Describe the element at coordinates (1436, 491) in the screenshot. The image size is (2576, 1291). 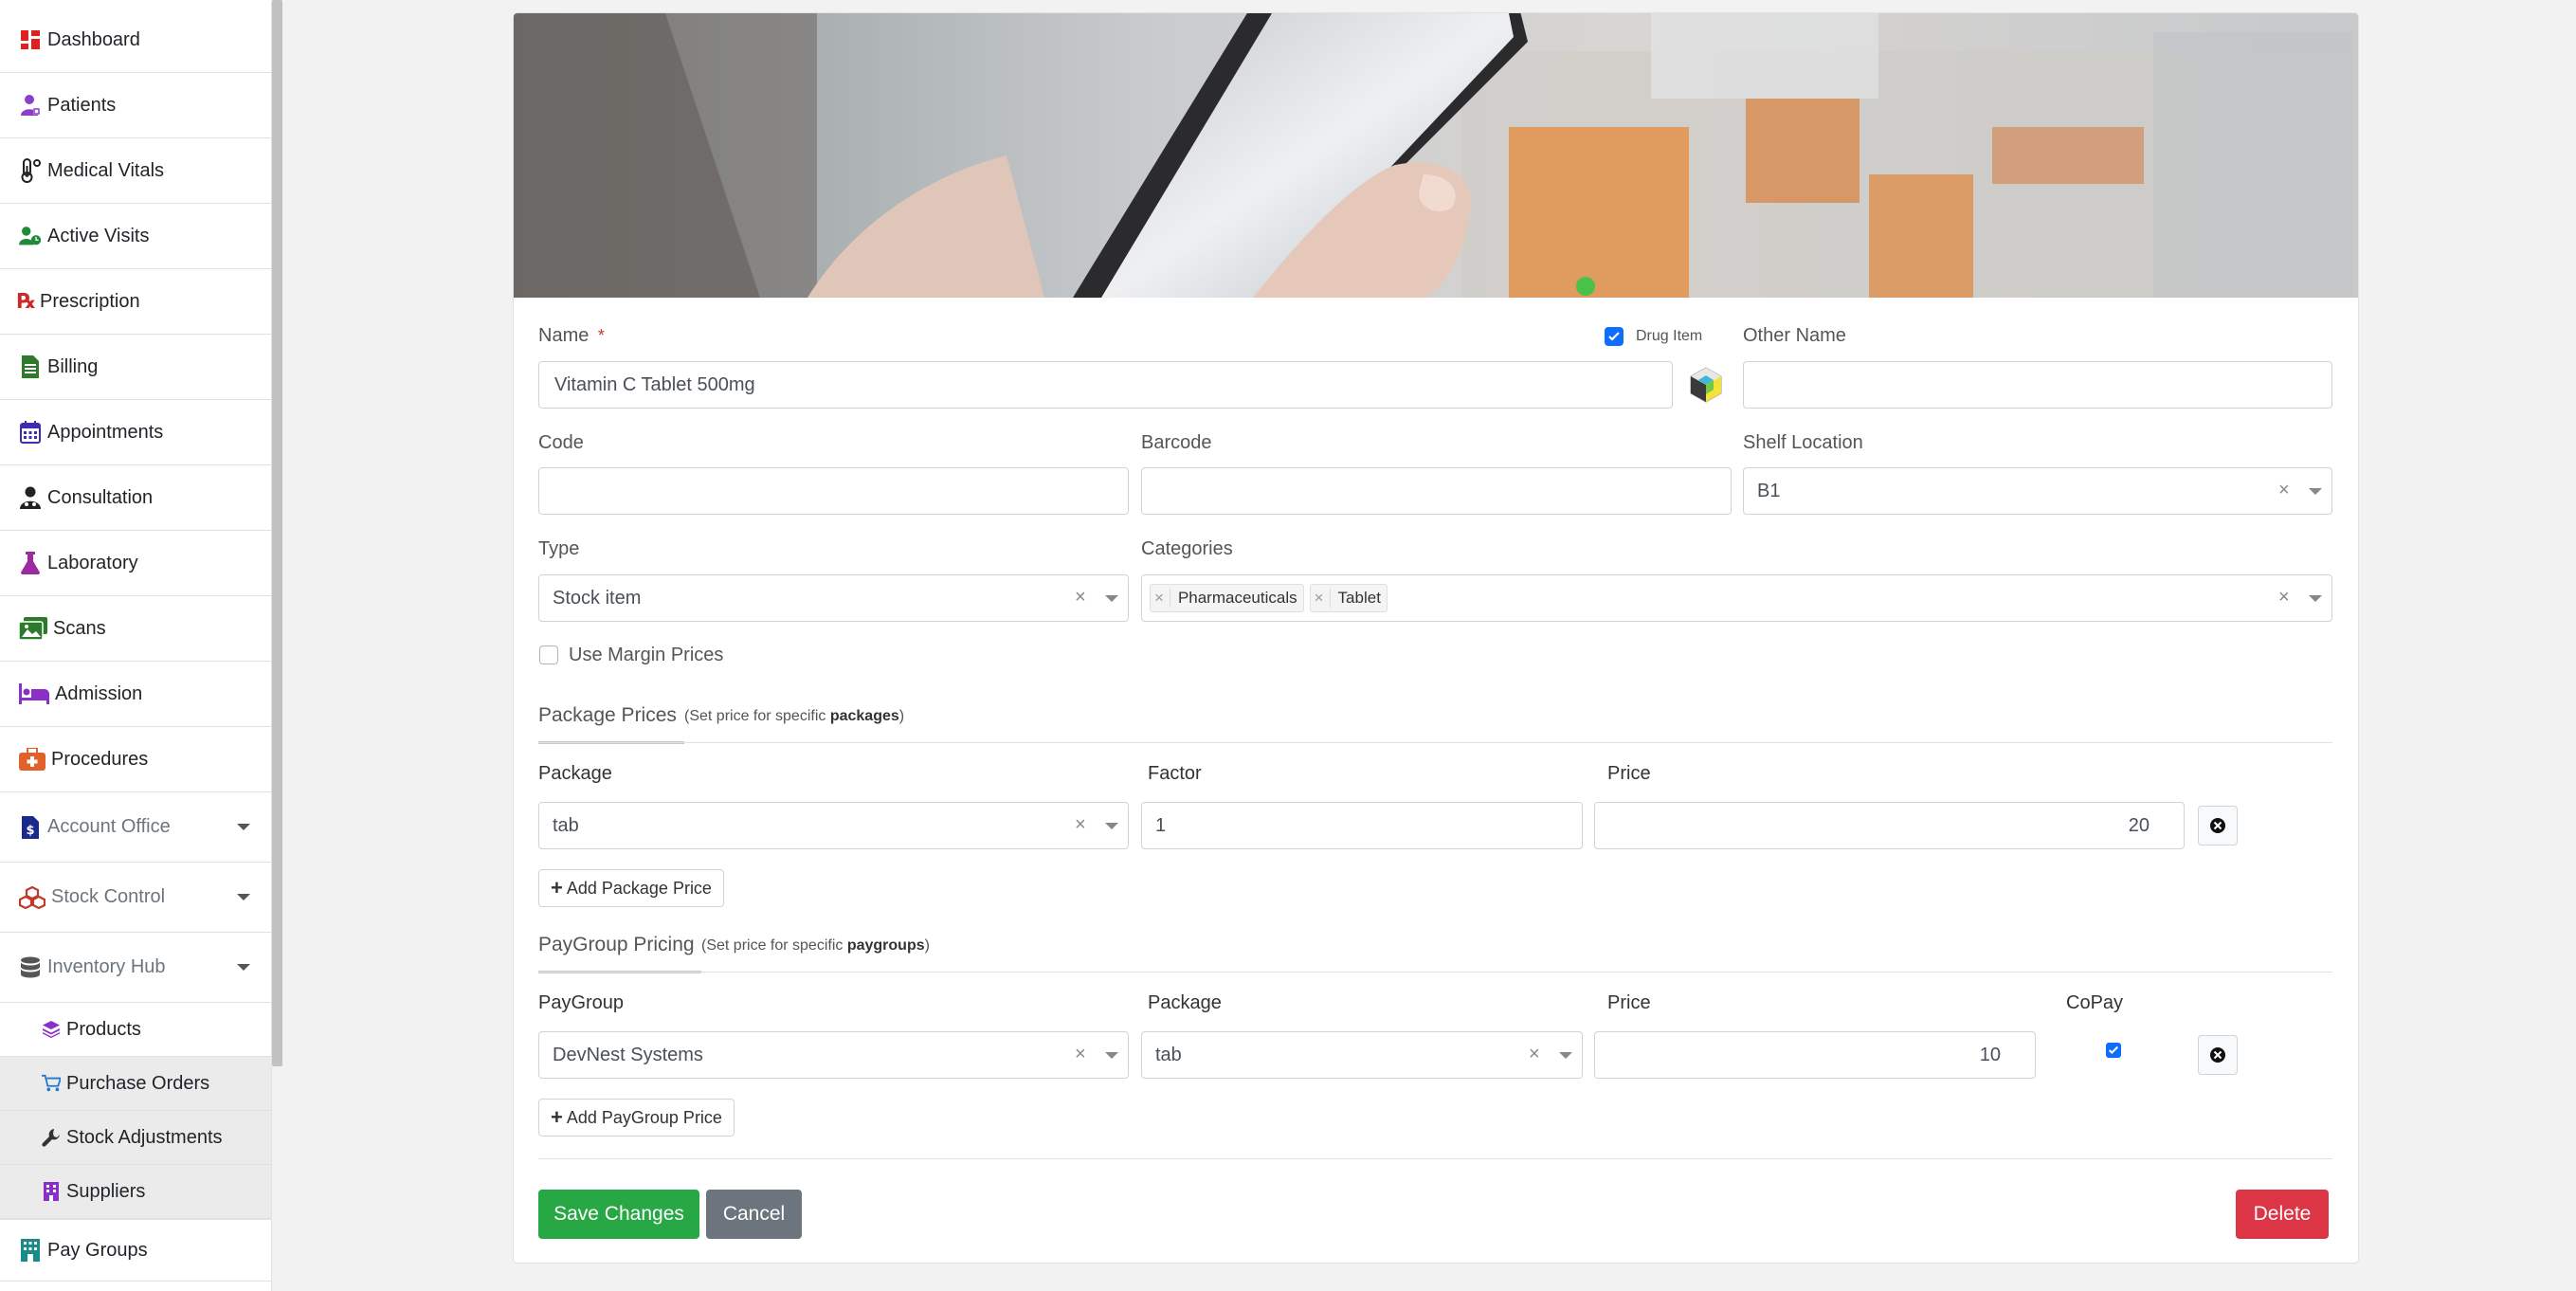
I see `barcode-input` at that location.